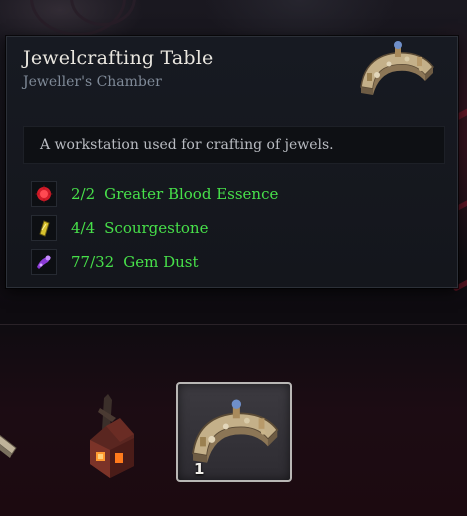 This screenshot has width=467, height=516. Describe the element at coordinates (92, 82) in the screenshot. I see `tooltip-subtitle: Jeweller's Chamber` at that location.